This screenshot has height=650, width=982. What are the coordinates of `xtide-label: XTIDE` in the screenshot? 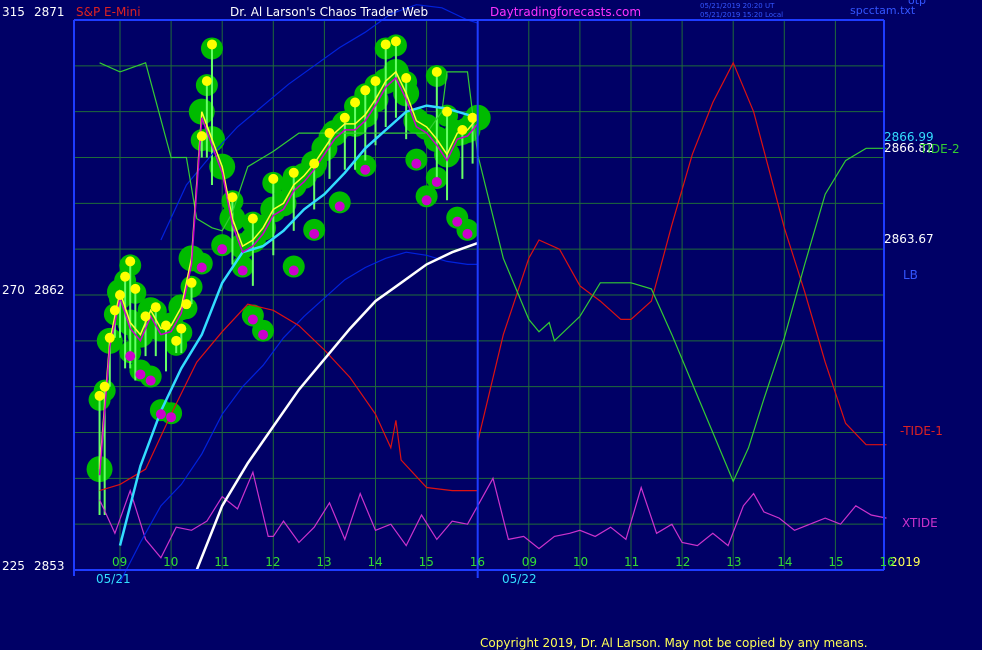 It's located at (920, 523).